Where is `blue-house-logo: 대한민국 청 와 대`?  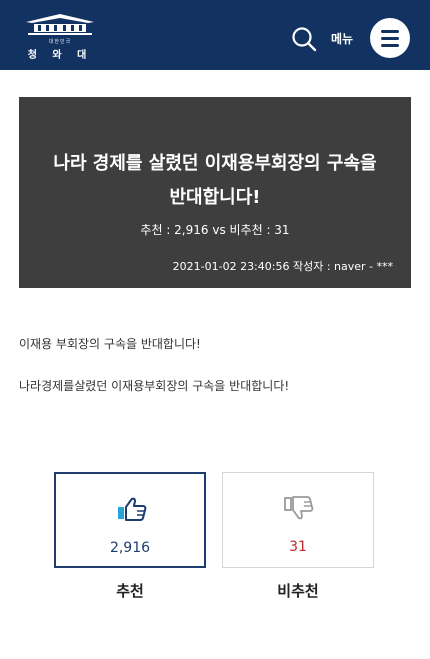 blue-house-logo: 대한민국 청 와 대 is located at coordinates (60, 36).